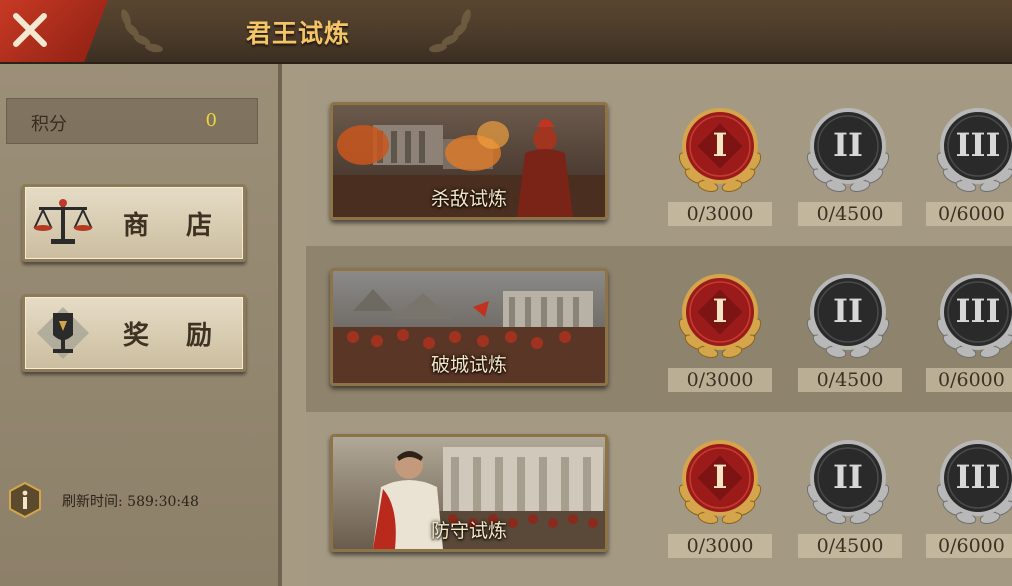  I want to click on medal-defense-tier-1: I, so click(720, 483).